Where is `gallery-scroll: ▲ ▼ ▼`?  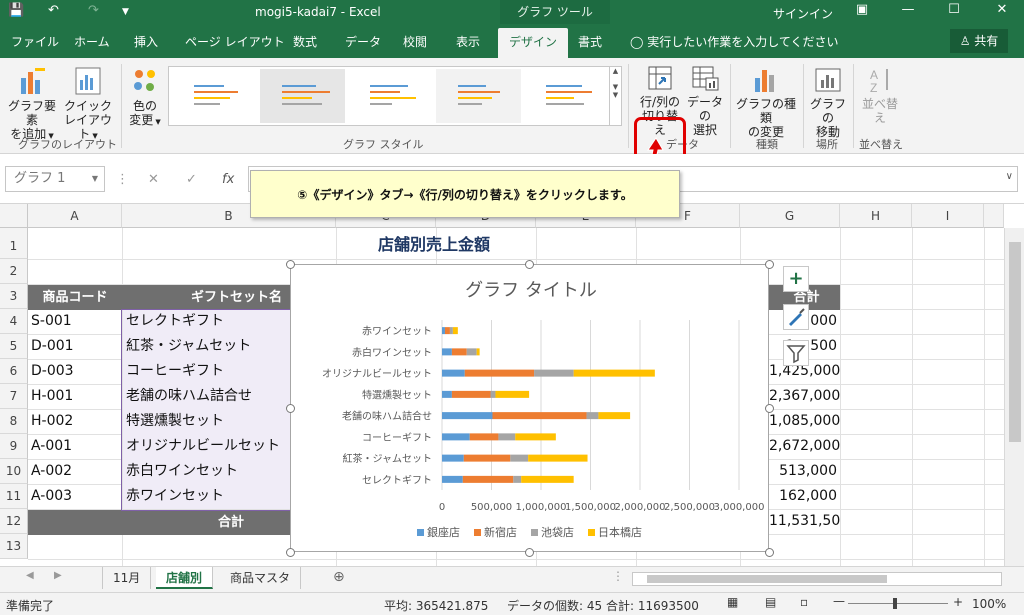
gallery-scroll: ▲ ▼ ▼ is located at coordinates (615, 96).